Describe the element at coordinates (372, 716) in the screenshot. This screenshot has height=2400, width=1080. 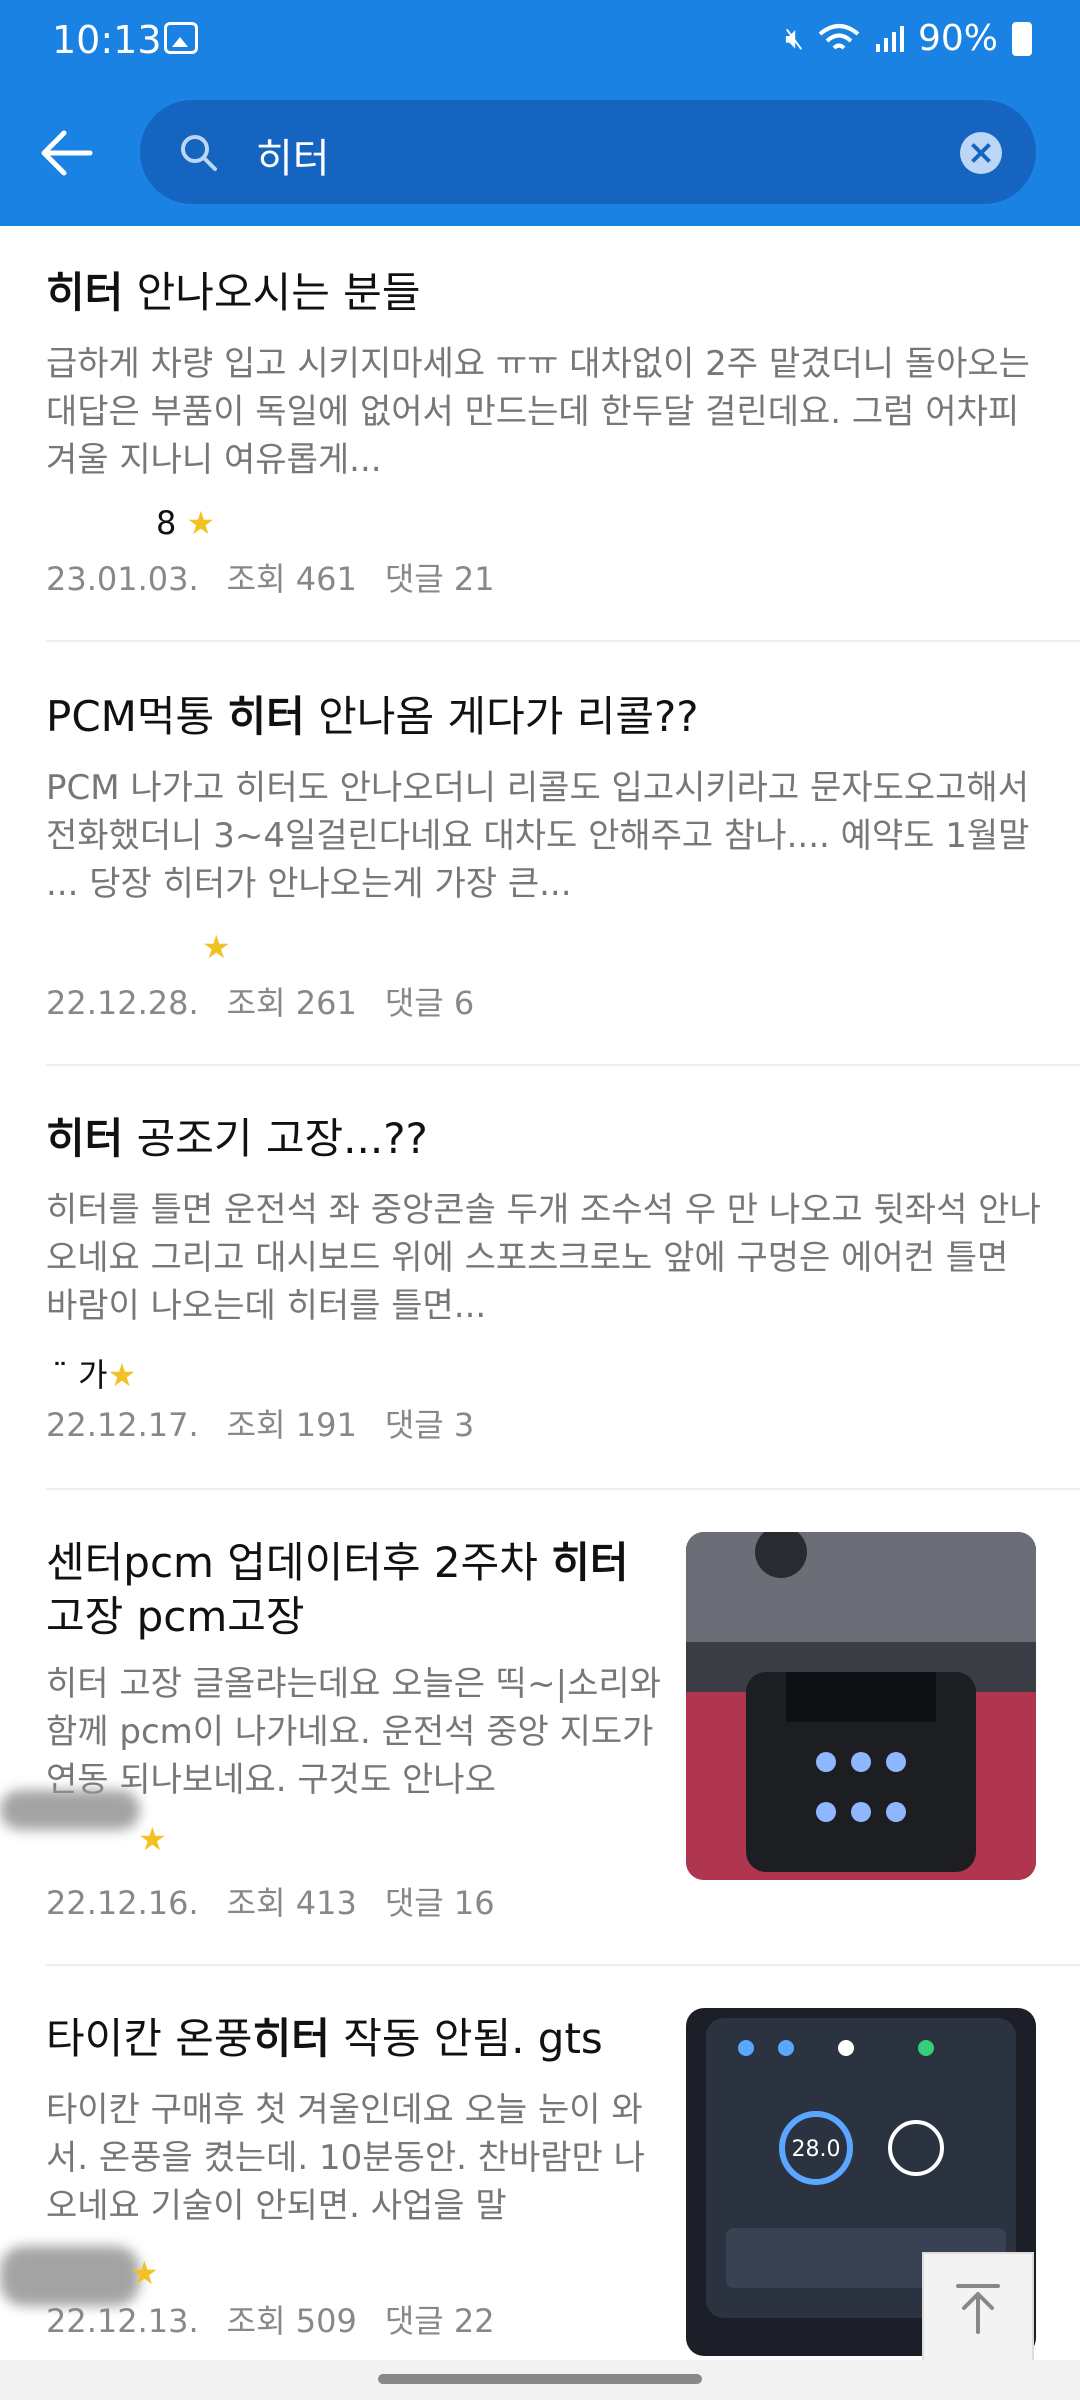
I see `result-title: PCM먹통 히터 안나옴 게다가 리콜??` at that location.